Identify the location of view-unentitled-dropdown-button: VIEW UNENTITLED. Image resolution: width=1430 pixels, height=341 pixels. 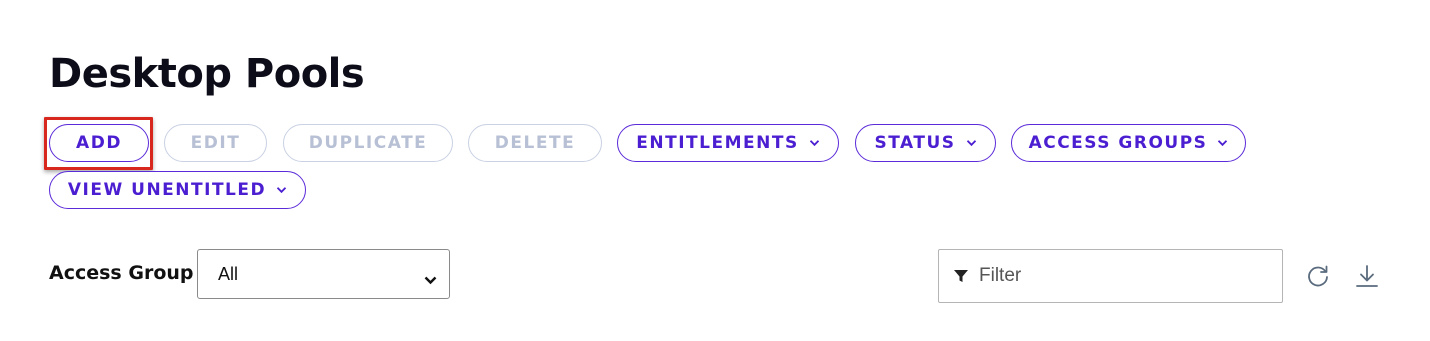
(177, 190).